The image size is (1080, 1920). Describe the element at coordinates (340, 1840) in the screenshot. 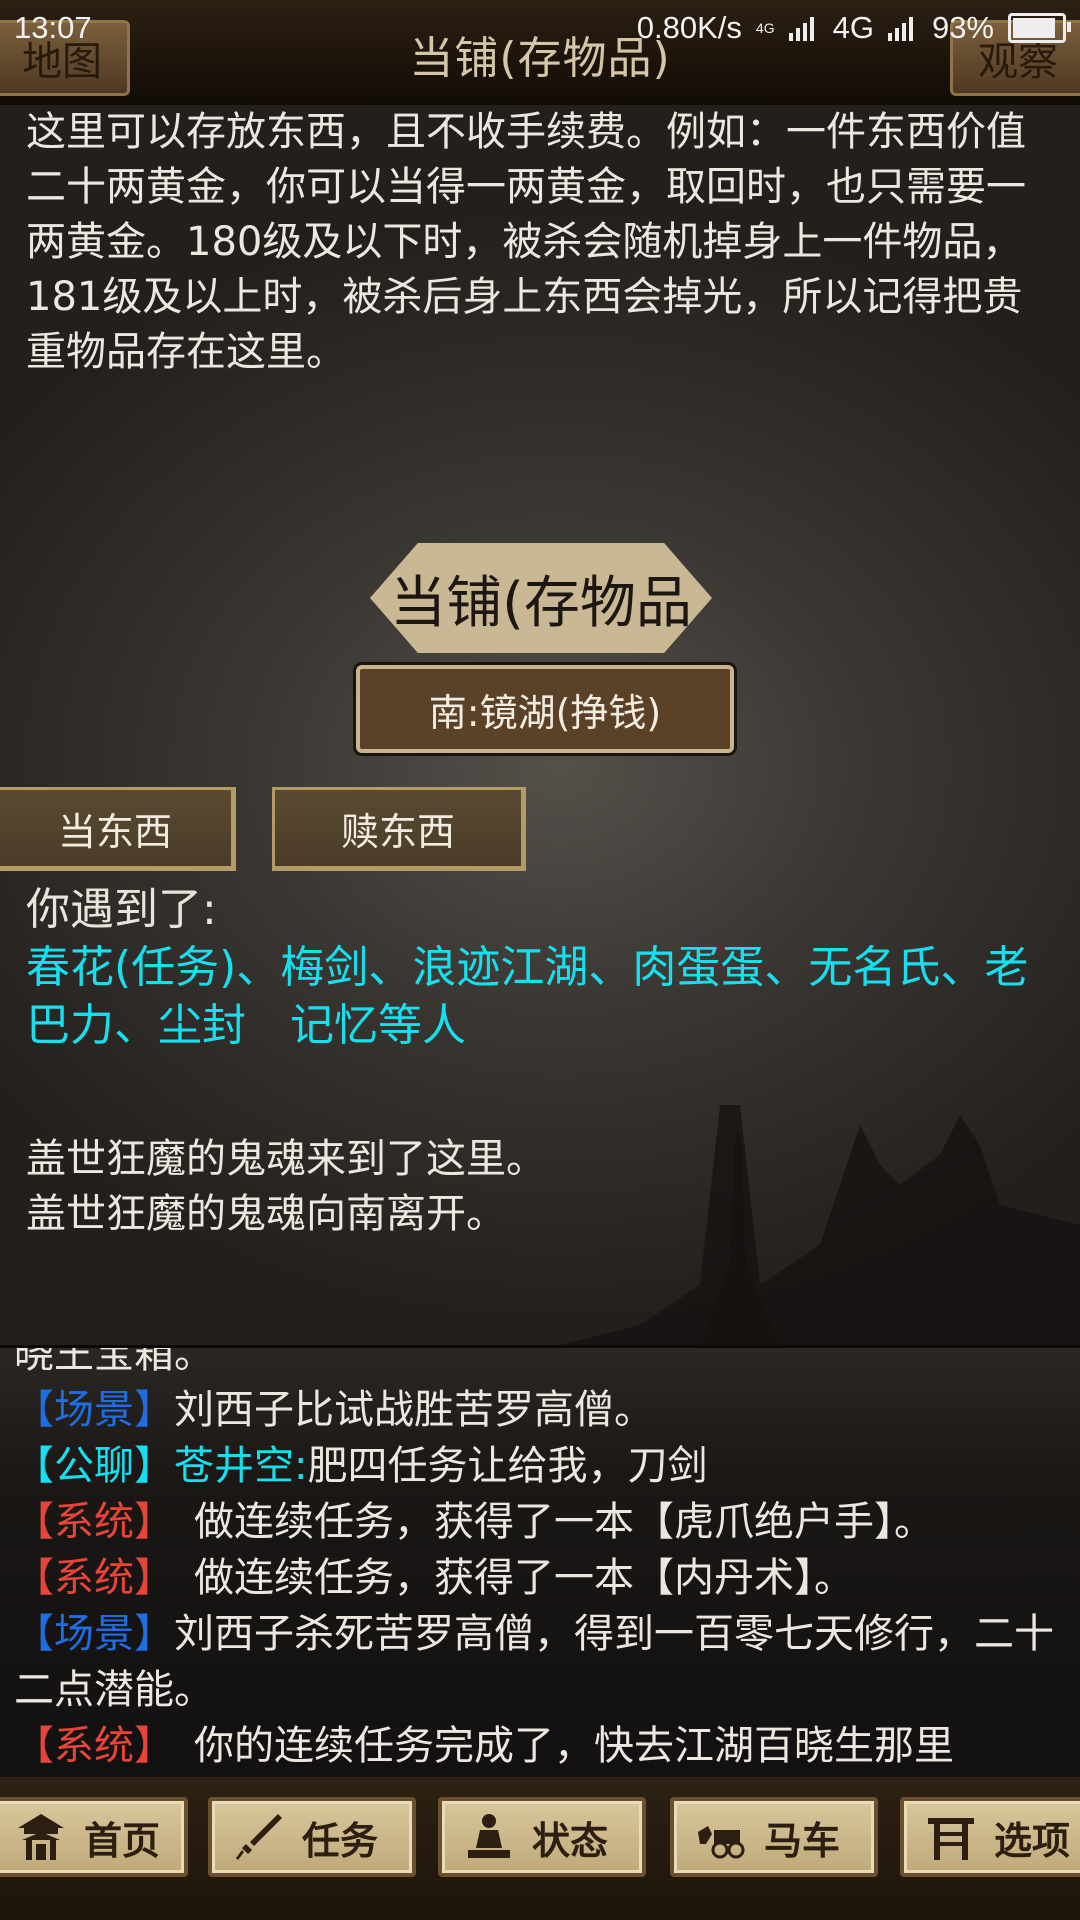

I see `nav-quest-label: 任务` at that location.